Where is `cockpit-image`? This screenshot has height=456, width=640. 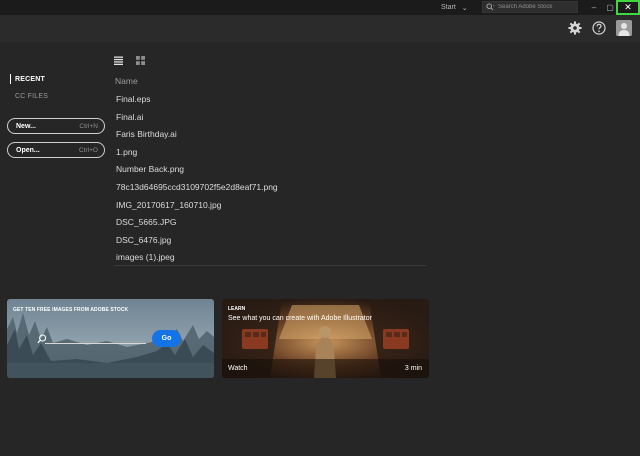
cockpit-image is located at coordinates (325, 338).